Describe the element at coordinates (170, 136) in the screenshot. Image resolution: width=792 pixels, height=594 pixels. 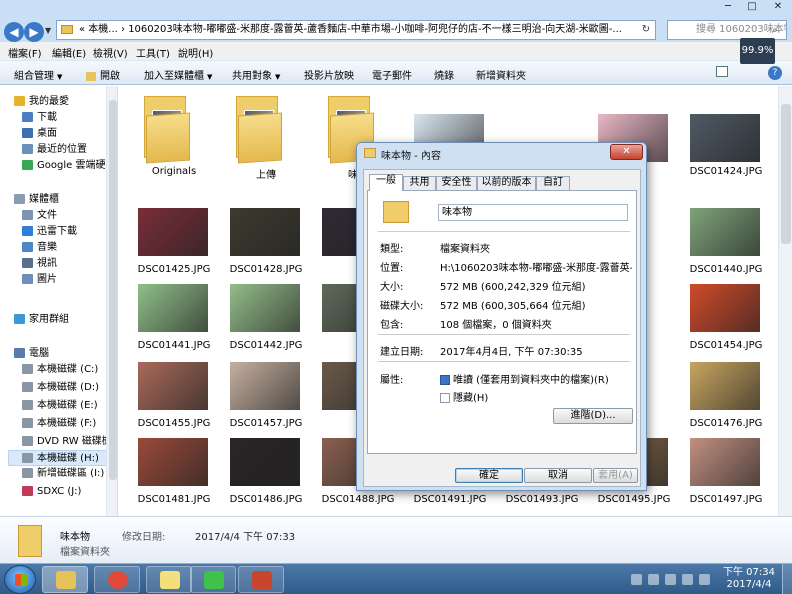
I see `folder-item: Originals` at that location.